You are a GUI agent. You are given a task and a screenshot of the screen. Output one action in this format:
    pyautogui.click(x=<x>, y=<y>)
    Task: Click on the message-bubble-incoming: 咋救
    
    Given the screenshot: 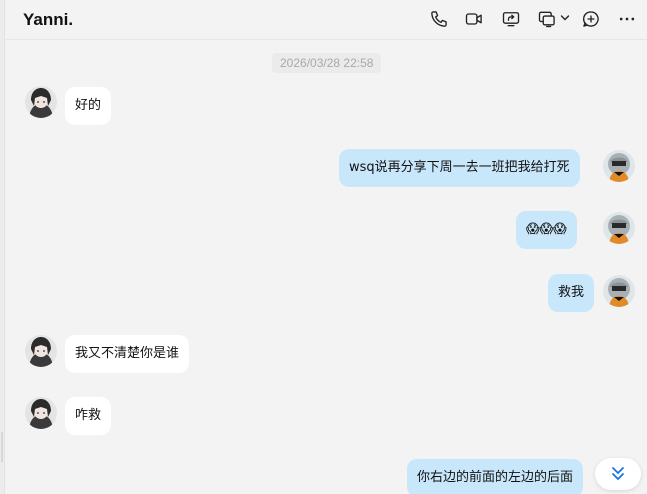 What is the action you would take?
    pyautogui.click(x=88, y=416)
    